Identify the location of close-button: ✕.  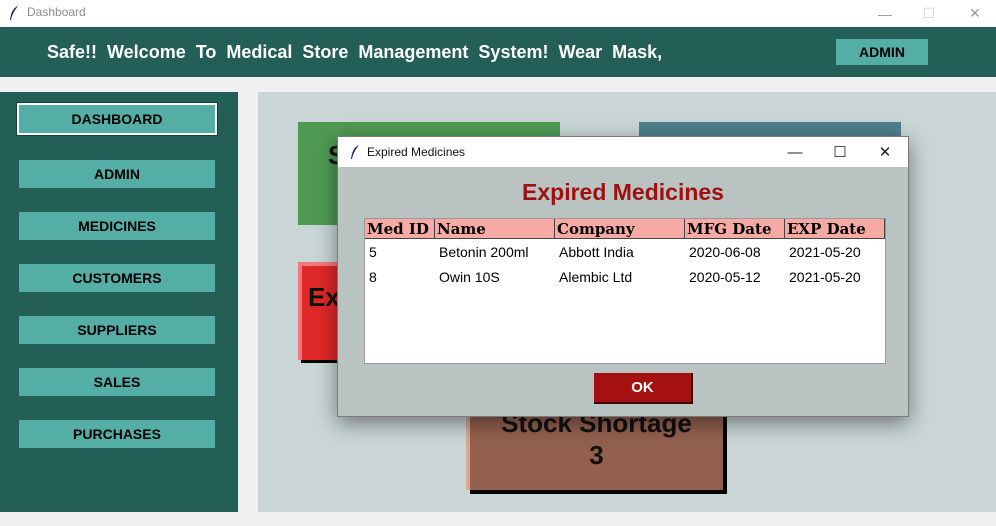
(974, 13).